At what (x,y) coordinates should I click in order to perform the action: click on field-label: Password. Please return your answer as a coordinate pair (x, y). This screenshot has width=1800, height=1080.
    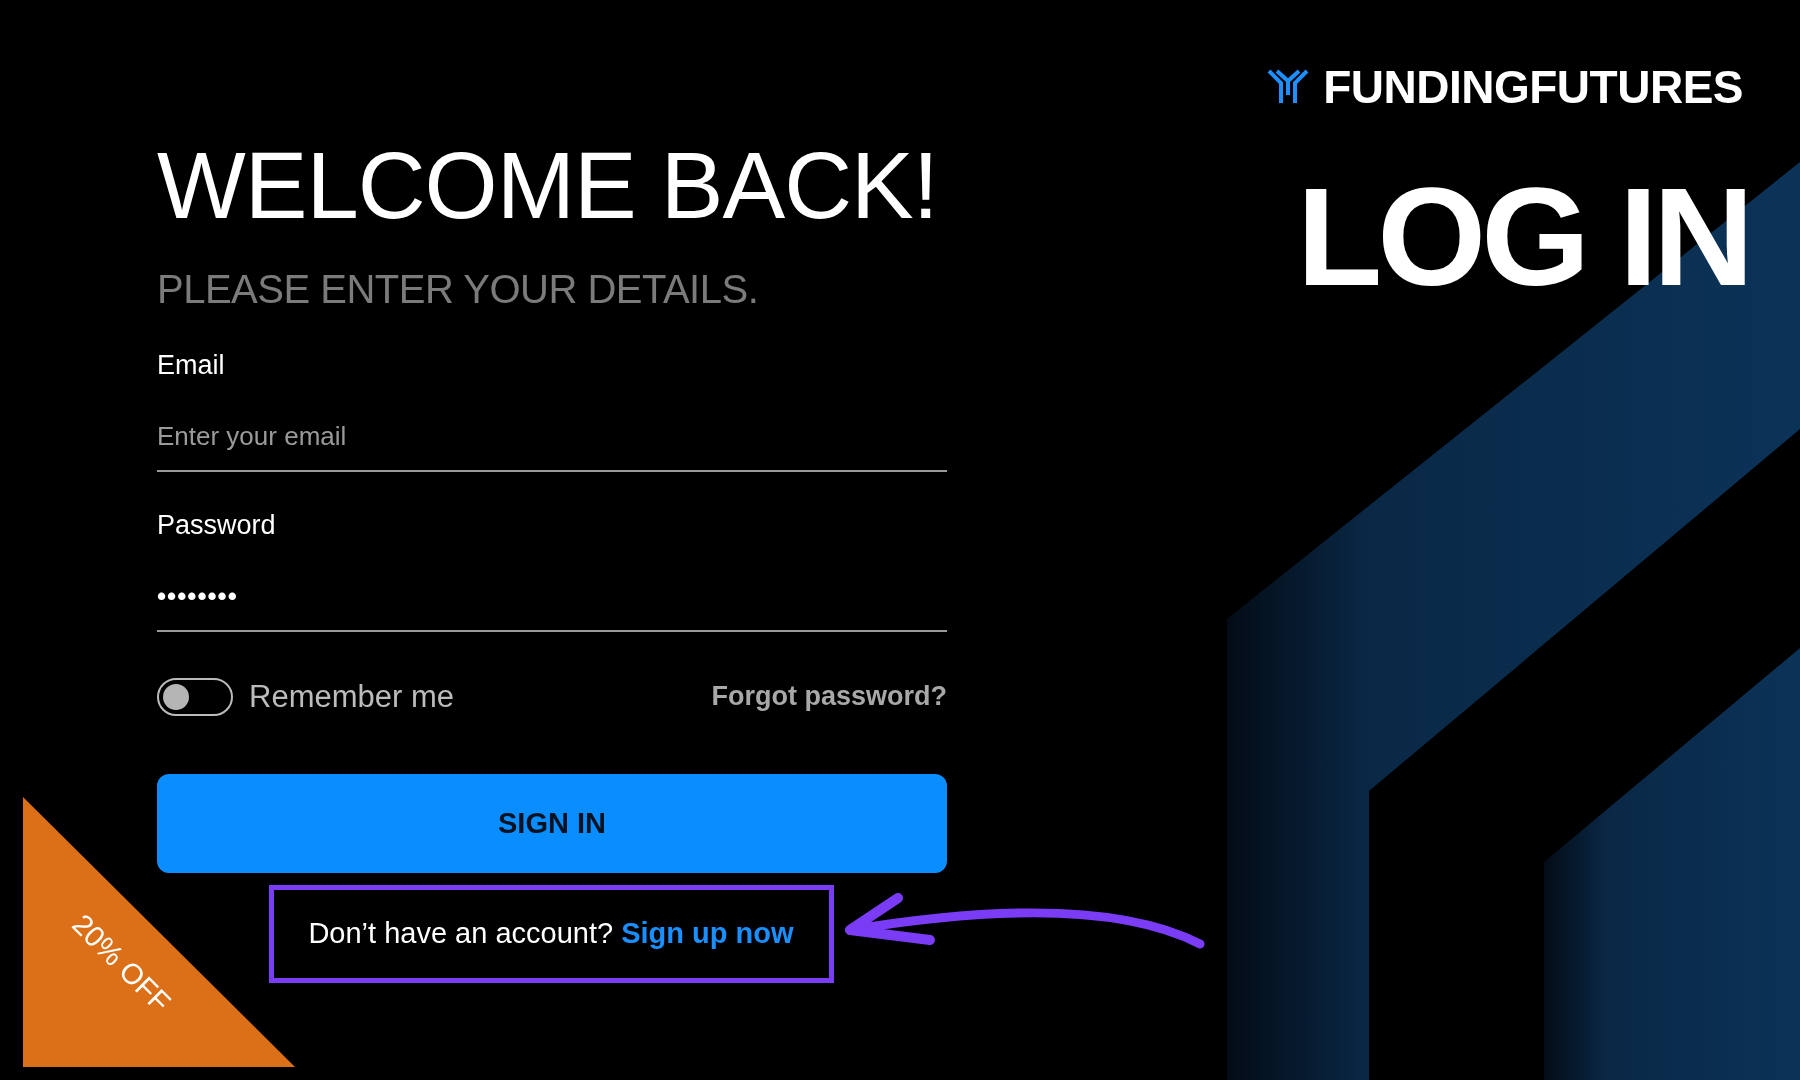
    Looking at the image, I should click on (216, 525).